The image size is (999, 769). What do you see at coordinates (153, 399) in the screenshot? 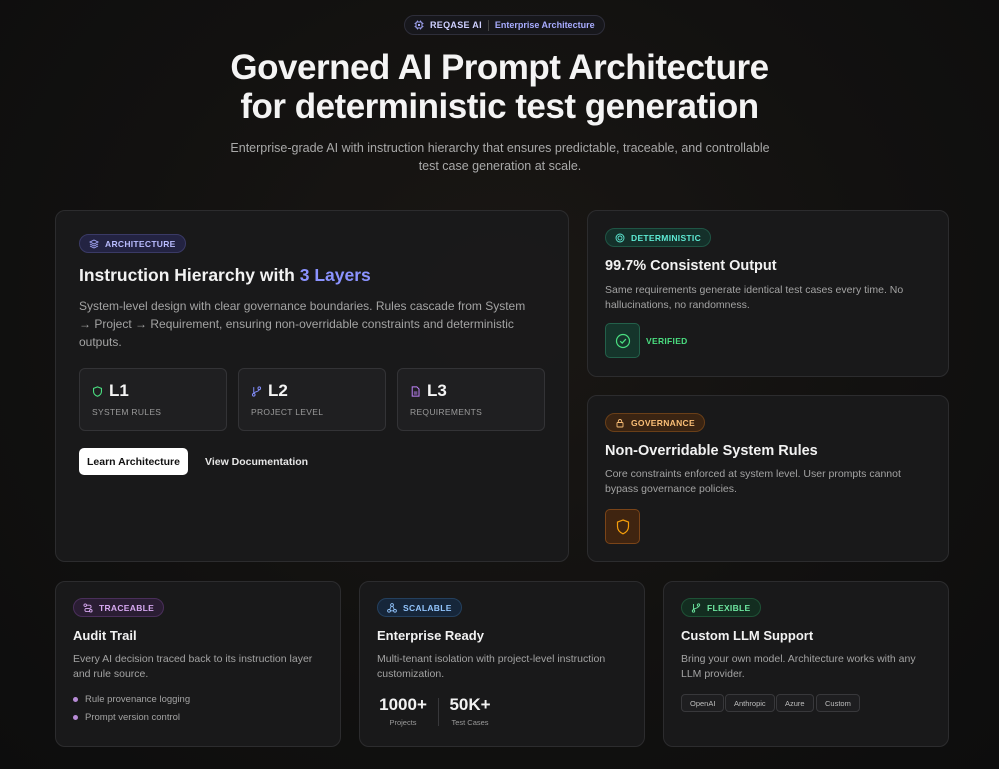
I see `layer-card-l1: L1 SYSTEM RULES` at bounding box center [153, 399].